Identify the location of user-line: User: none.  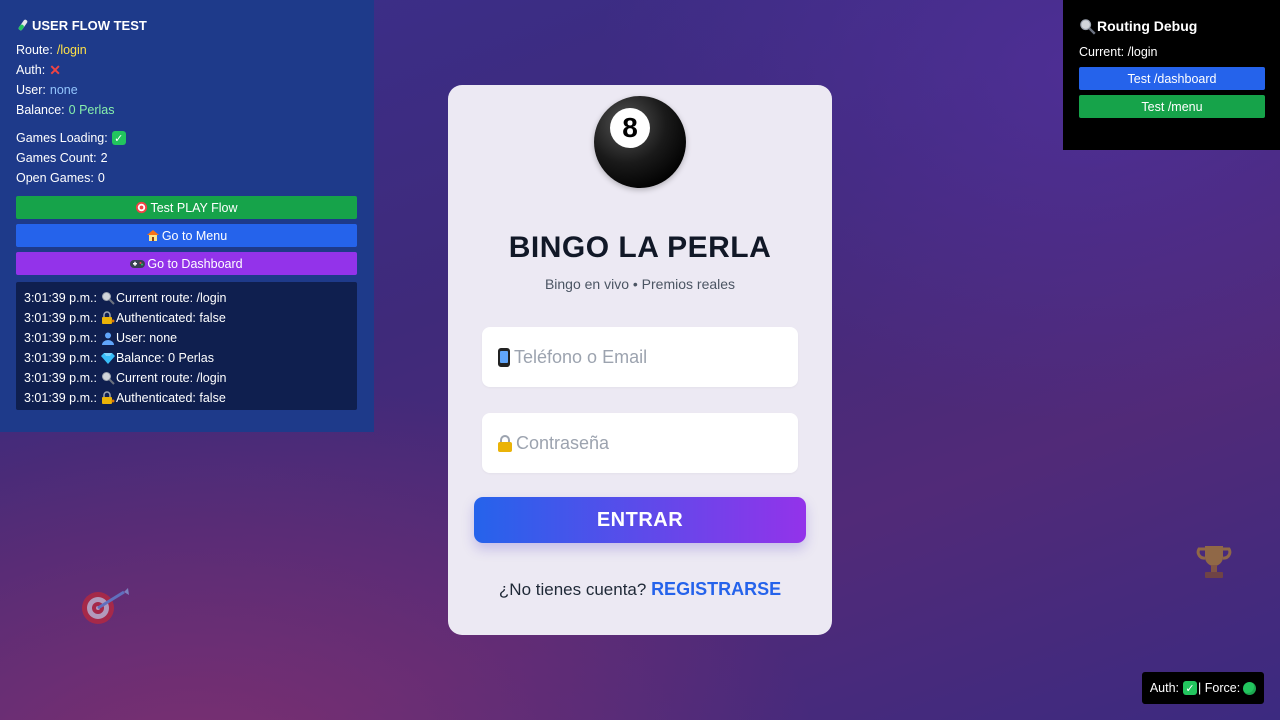
(187, 90).